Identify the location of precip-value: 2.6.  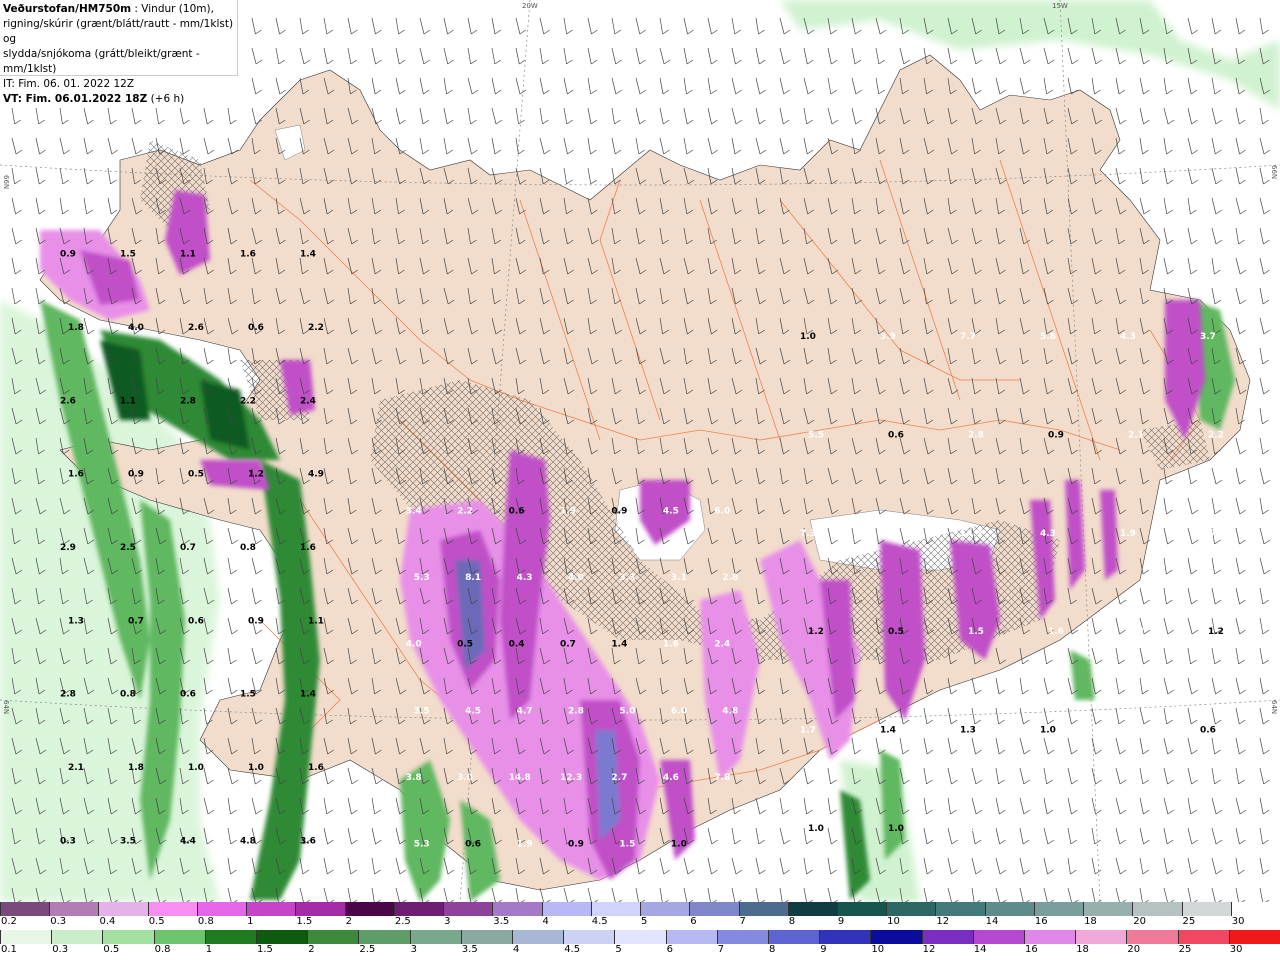
(68, 401).